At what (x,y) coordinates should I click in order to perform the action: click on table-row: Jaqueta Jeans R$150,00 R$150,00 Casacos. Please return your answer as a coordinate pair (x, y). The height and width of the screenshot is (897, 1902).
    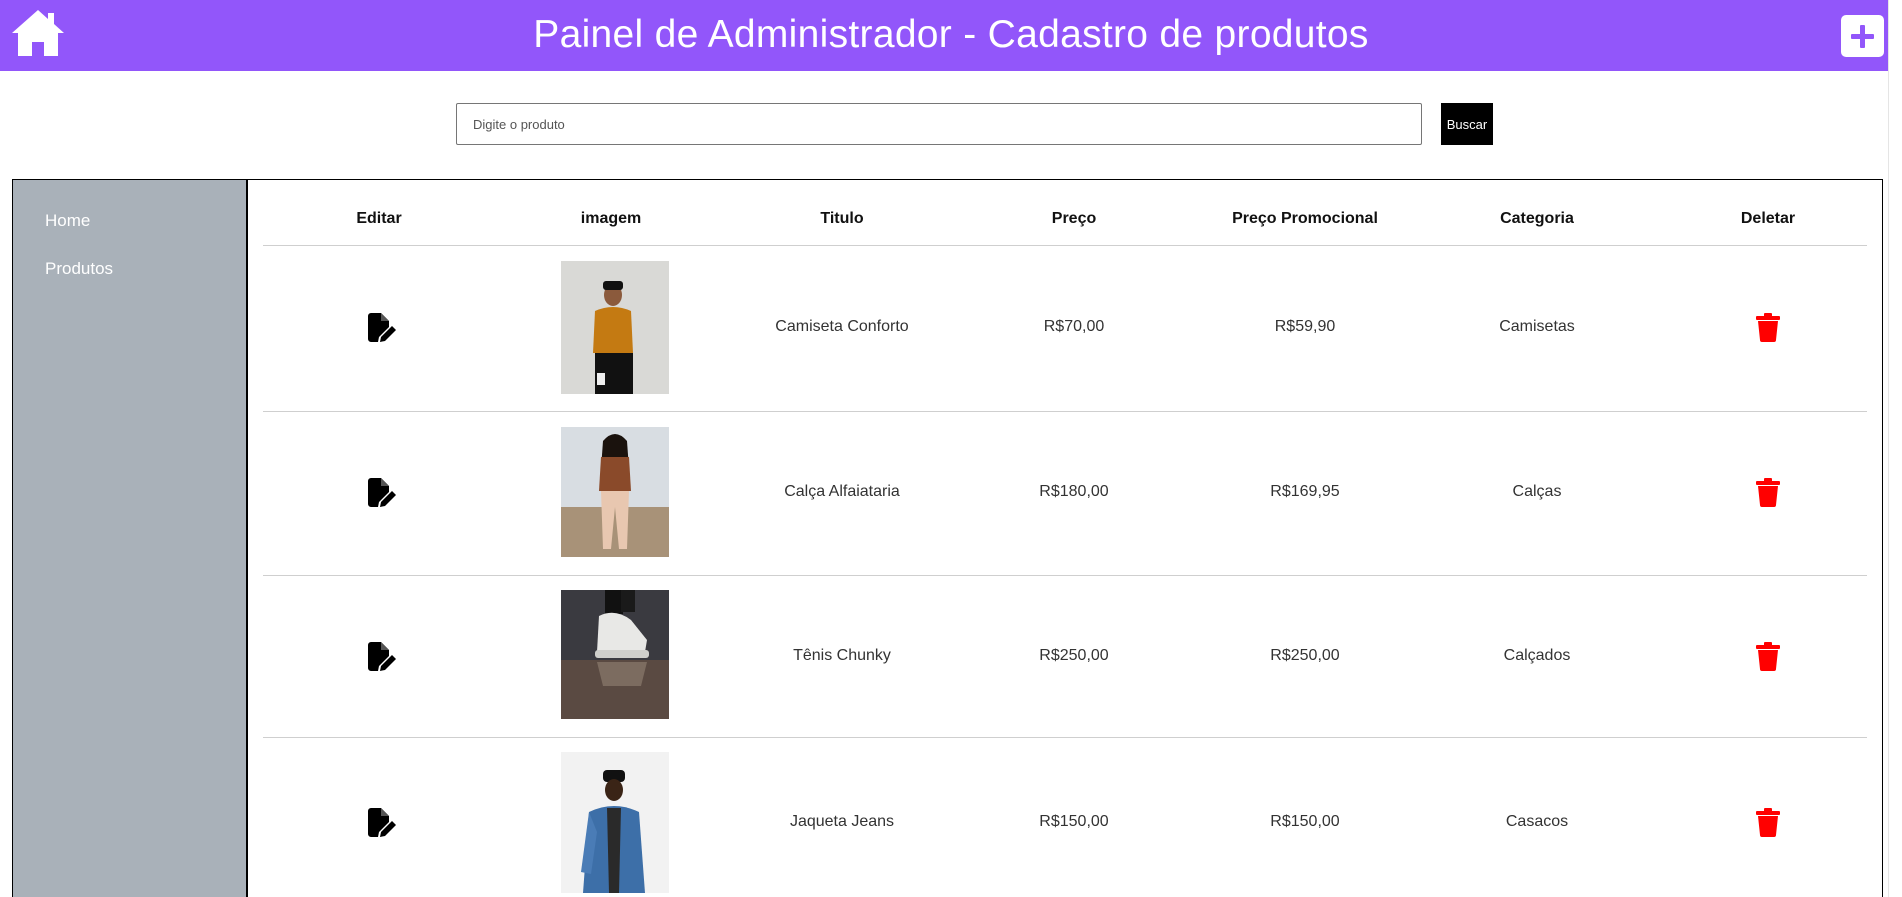
    Looking at the image, I should click on (1065, 817).